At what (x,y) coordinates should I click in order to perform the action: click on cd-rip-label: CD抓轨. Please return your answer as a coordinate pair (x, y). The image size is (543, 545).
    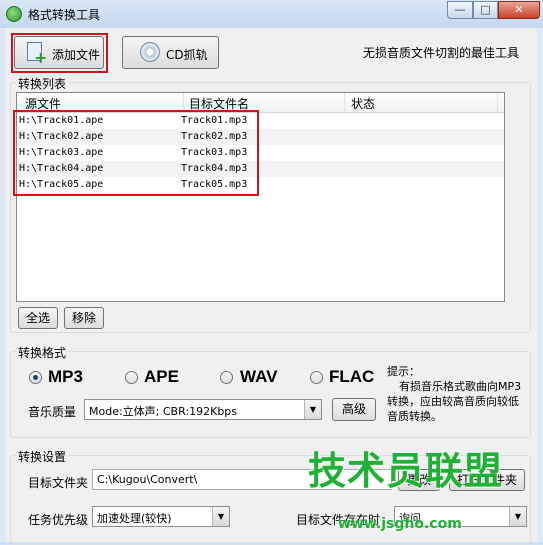
    Looking at the image, I should click on (187, 55).